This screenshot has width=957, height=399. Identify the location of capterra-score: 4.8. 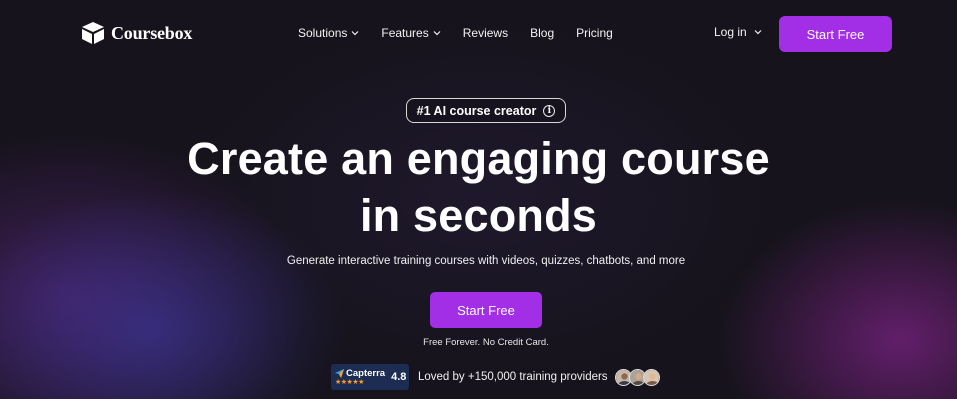
(399, 377).